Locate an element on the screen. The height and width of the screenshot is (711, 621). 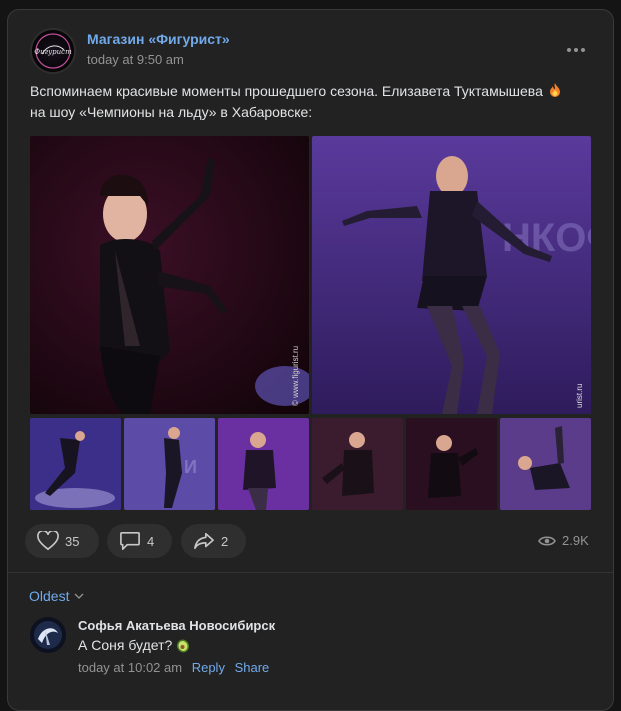
eye-icon is located at coordinates (547, 540).